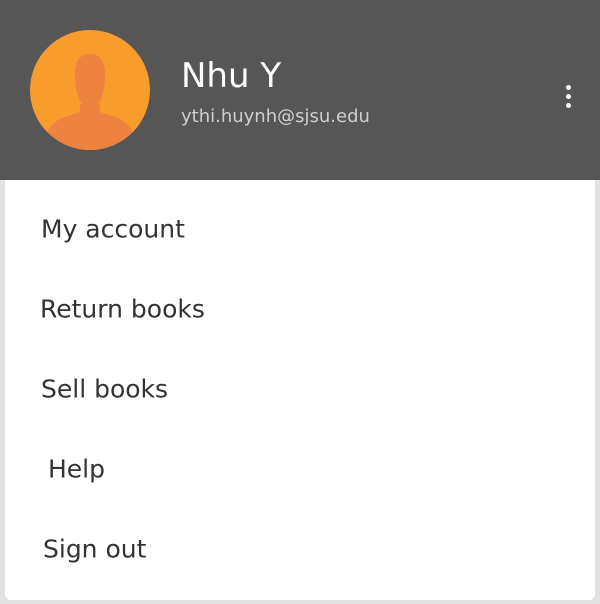 This screenshot has height=604, width=600. I want to click on menu-item-sign-out: Sign out, so click(300, 549).